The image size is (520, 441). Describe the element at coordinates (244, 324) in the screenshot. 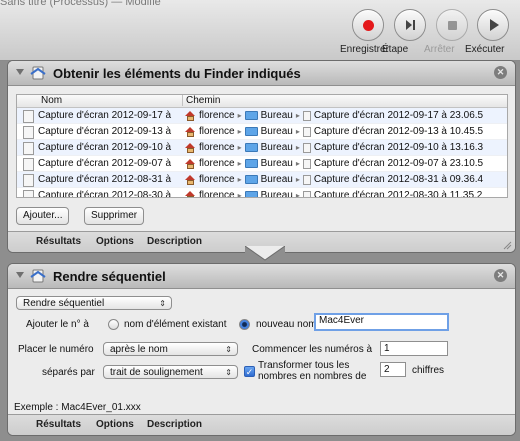

I see `radio-new-name` at that location.